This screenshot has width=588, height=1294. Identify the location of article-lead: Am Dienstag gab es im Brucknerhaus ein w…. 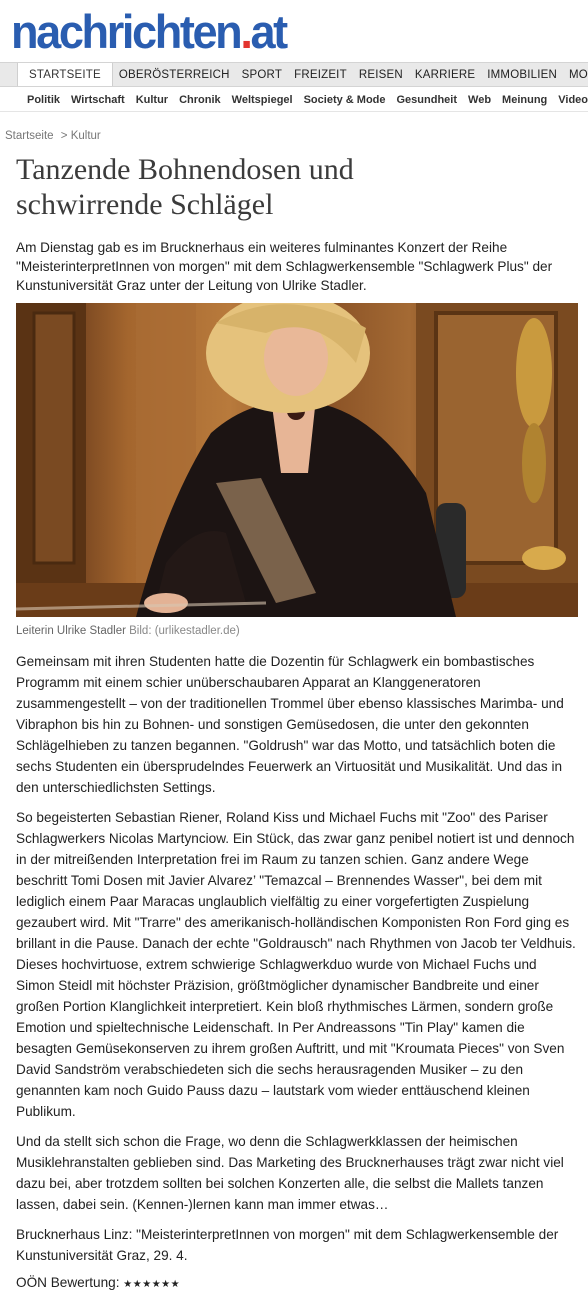
(284, 266).